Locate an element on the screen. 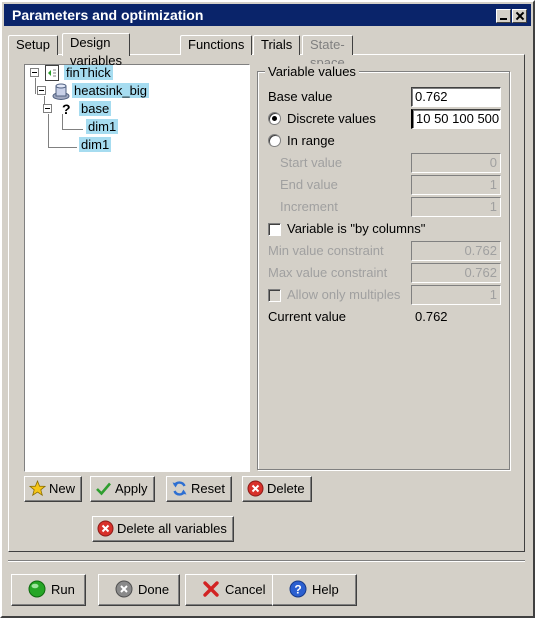 The height and width of the screenshot is (618, 535). help-icon: ? is located at coordinates (298, 589).